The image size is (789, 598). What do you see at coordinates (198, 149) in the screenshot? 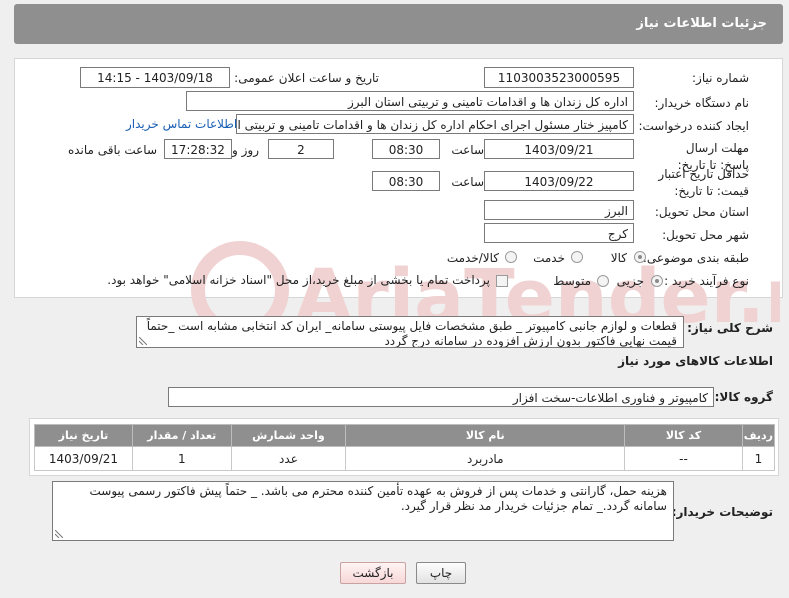
I see `remaining-time-field: 17:28:32` at bounding box center [198, 149].